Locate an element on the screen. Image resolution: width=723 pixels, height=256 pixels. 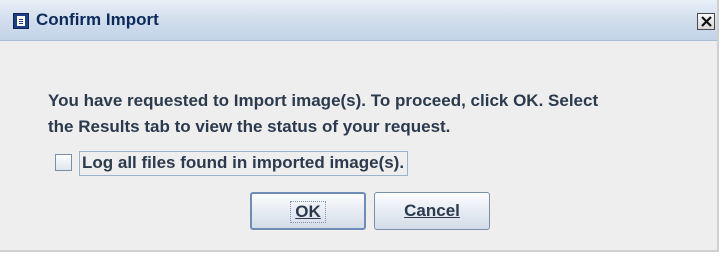
app-document-icon is located at coordinates (21, 21).